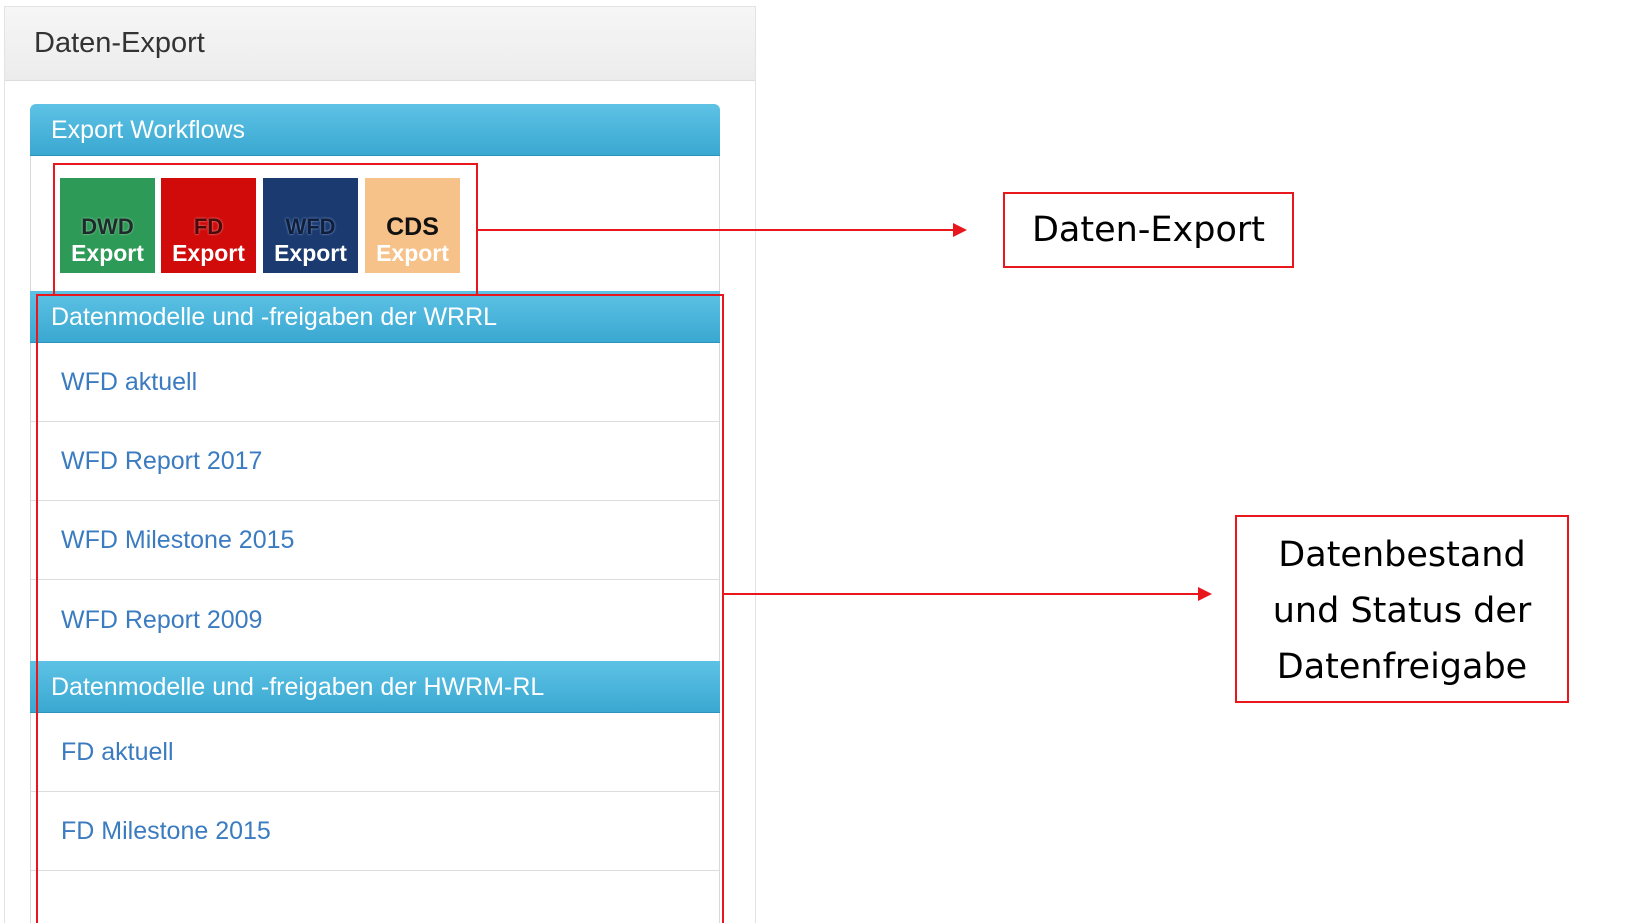 The image size is (1627, 923). I want to click on wfd-export-line1: WFD, so click(310, 226).